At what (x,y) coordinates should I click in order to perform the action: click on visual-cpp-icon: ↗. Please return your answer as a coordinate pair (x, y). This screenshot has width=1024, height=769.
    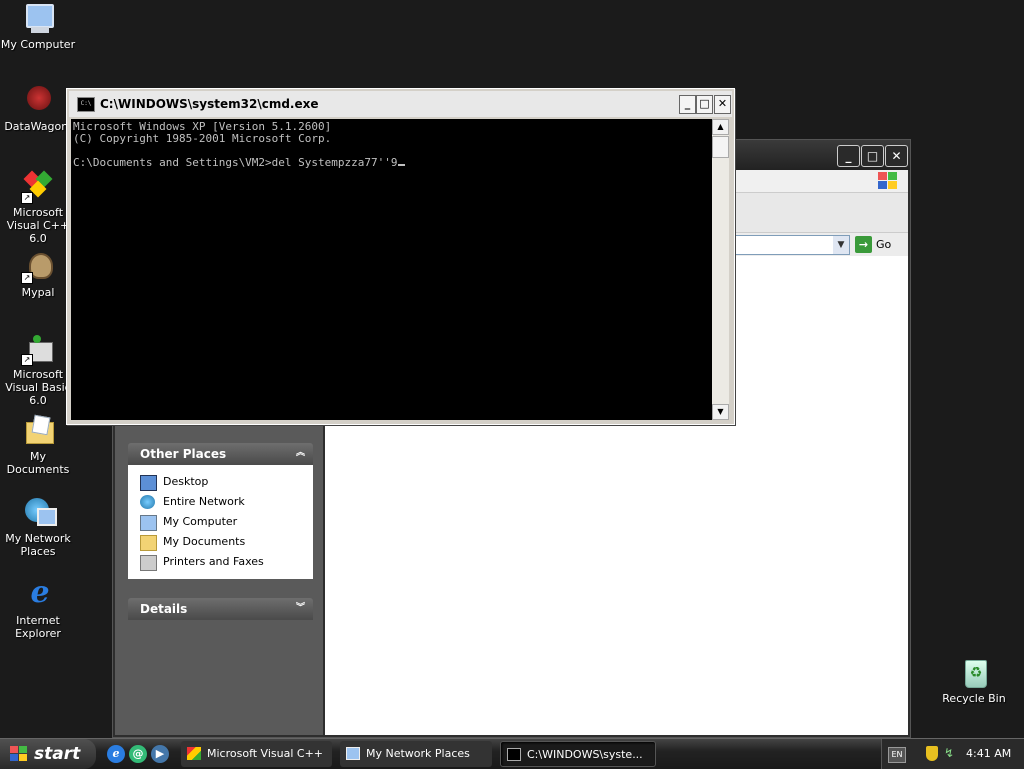
    Looking at the image, I should click on (38, 187).